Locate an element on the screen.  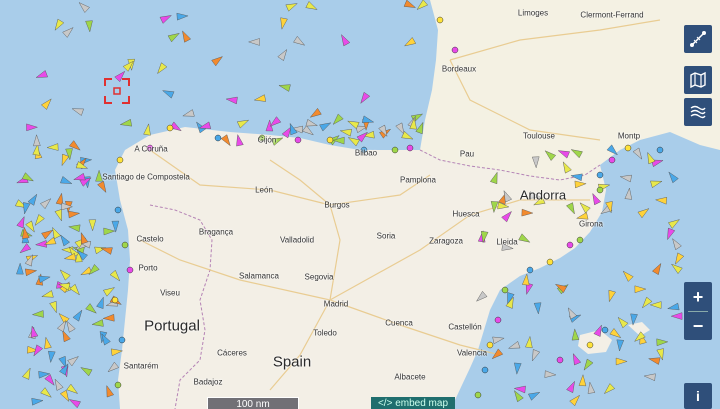
info-icon: i is located at coordinates (698, 396).